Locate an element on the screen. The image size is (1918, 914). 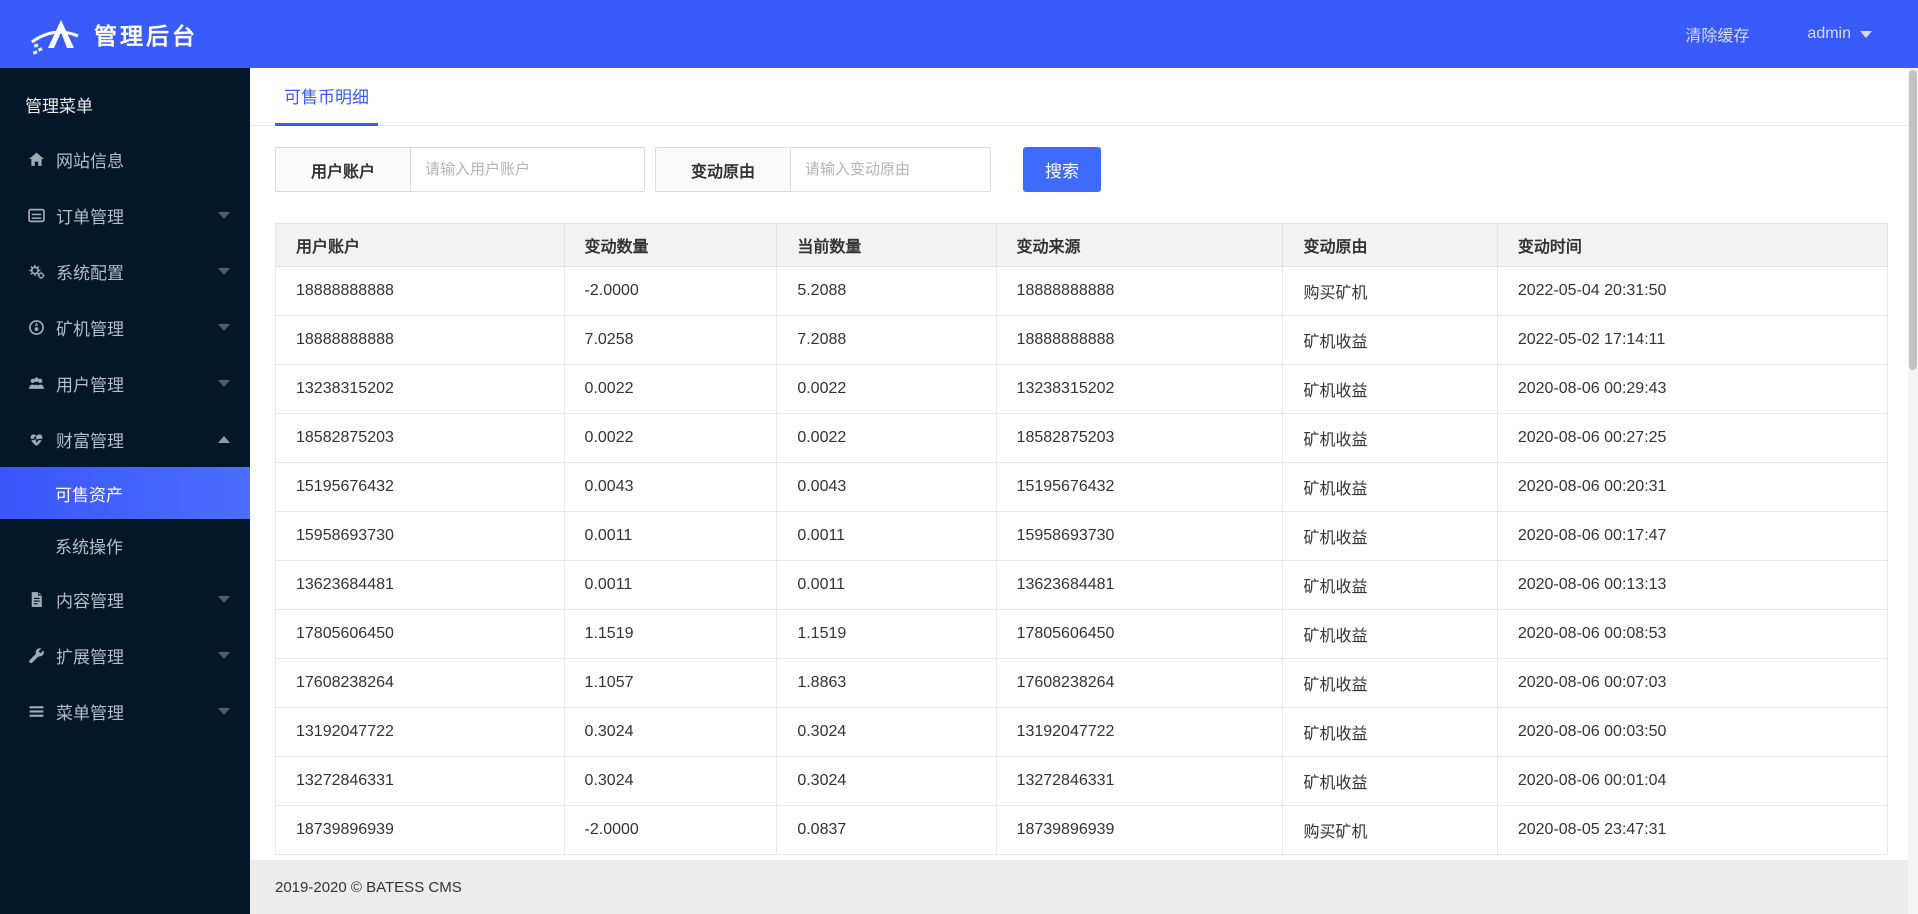
sidebar-item-4: 用户管理 is located at coordinates (125, 383).